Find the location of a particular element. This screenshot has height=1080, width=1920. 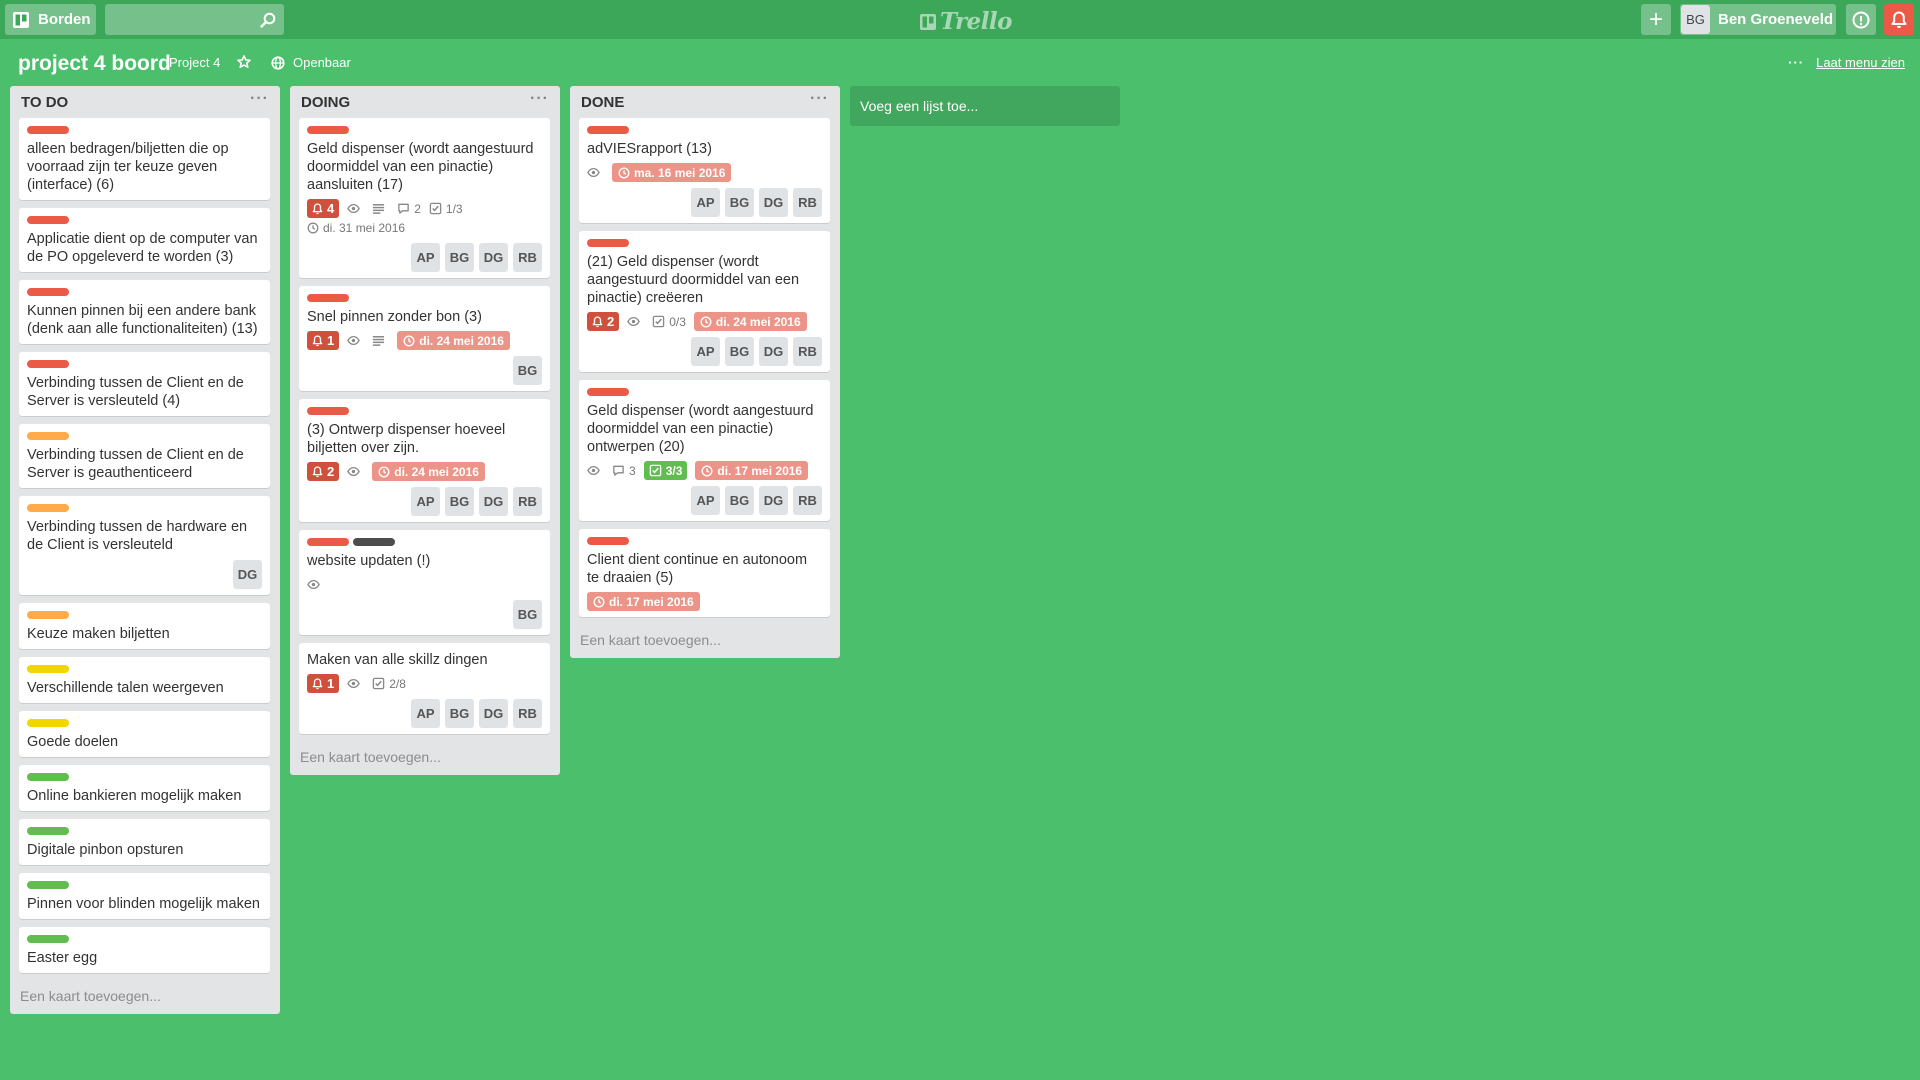

due-date-badge: di. 17 mei 2016 is located at coordinates (643, 601).